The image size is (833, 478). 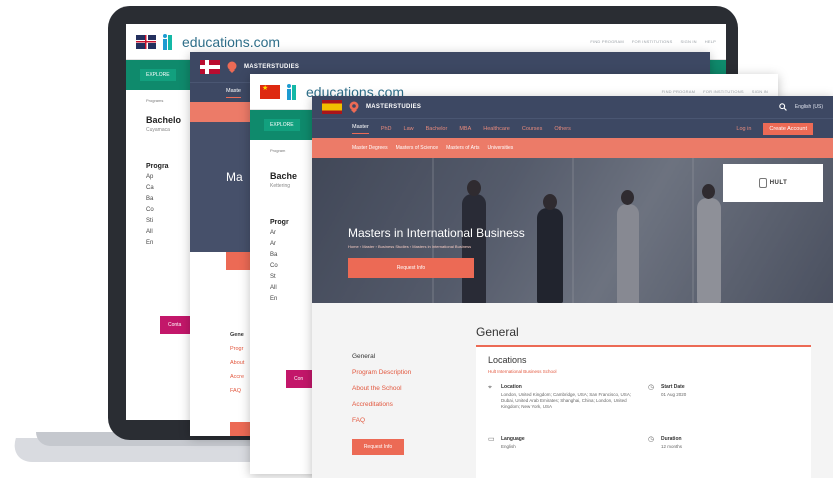 I want to click on subnav-item: Masters of Arts, so click(x=462, y=148).